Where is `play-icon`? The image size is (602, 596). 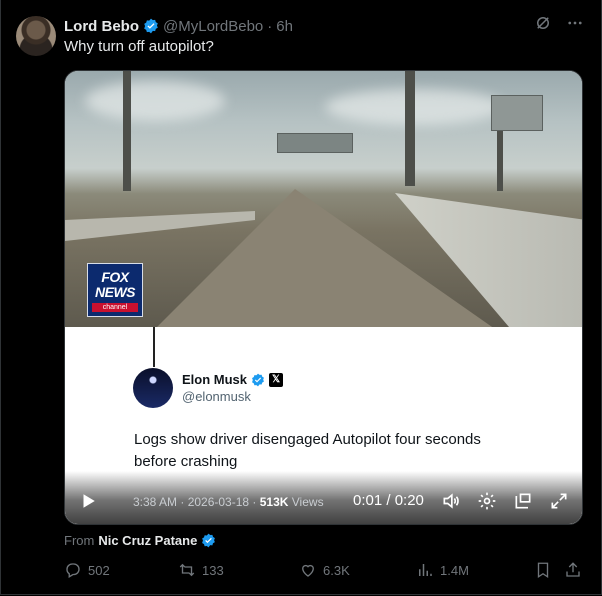
play-icon is located at coordinates (88, 501).